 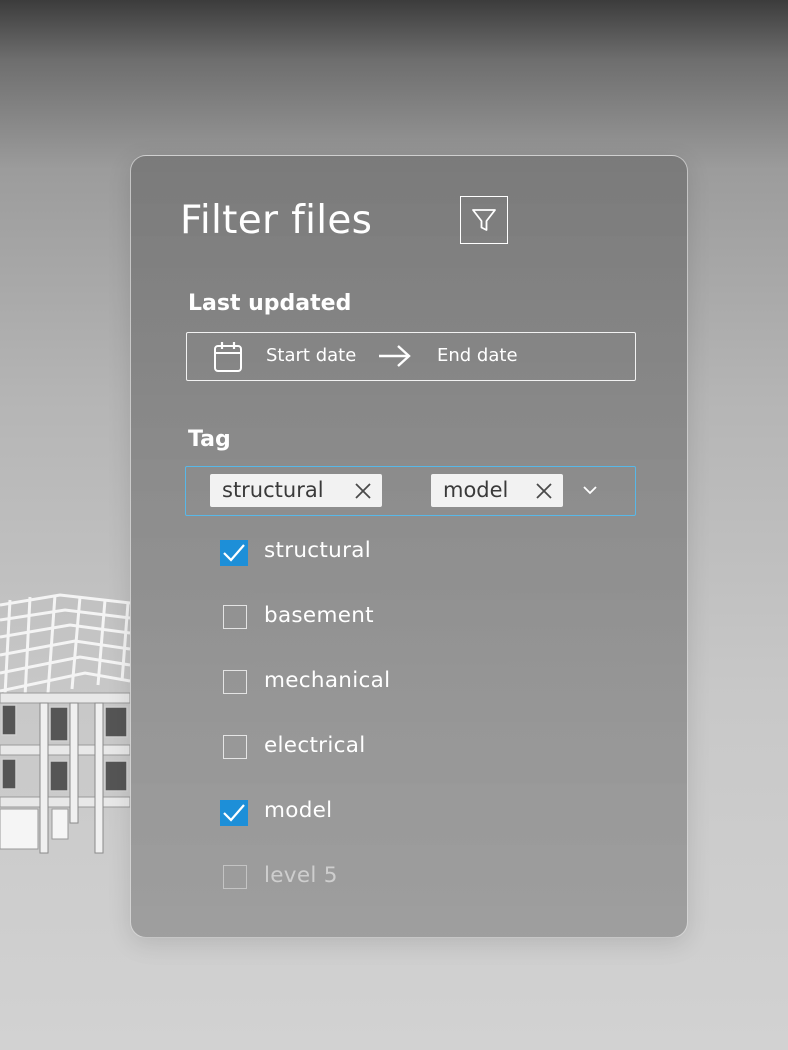 I want to click on tag-select: structural model, so click(x=410, y=491).